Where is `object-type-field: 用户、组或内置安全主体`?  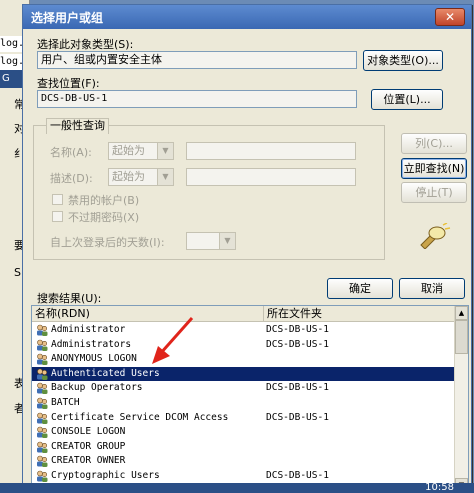 object-type-field: 用户、组或内置安全主体 is located at coordinates (197, 60).